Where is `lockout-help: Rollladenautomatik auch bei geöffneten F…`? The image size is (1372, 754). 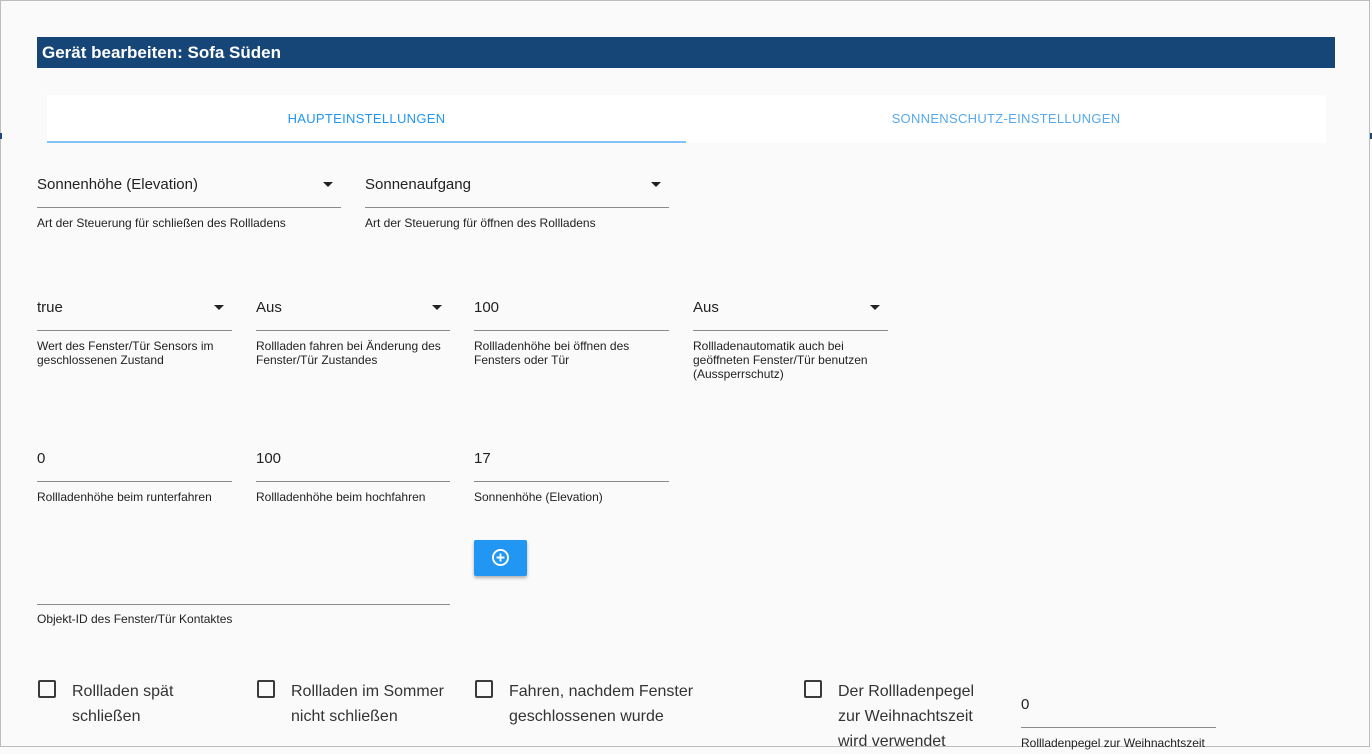 lockout-help: Rollladenautomatik auch bei geöffneten F… is located at coordinates (780, 360).